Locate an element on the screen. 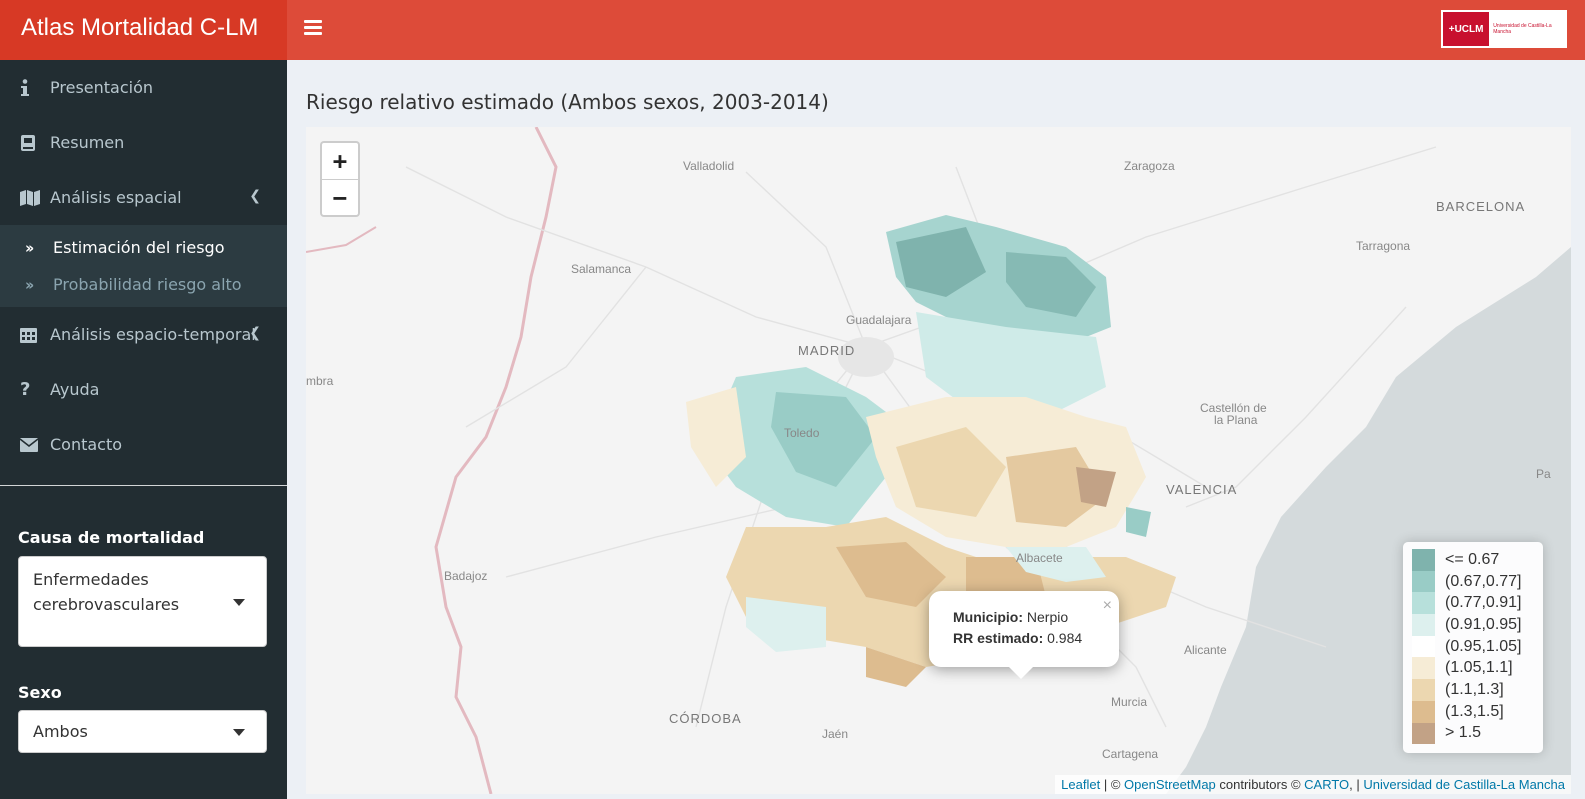 This screenshot has width=1585, height=799. map-label-castellon-2: la Plana is located at coordinates (1236, 420).